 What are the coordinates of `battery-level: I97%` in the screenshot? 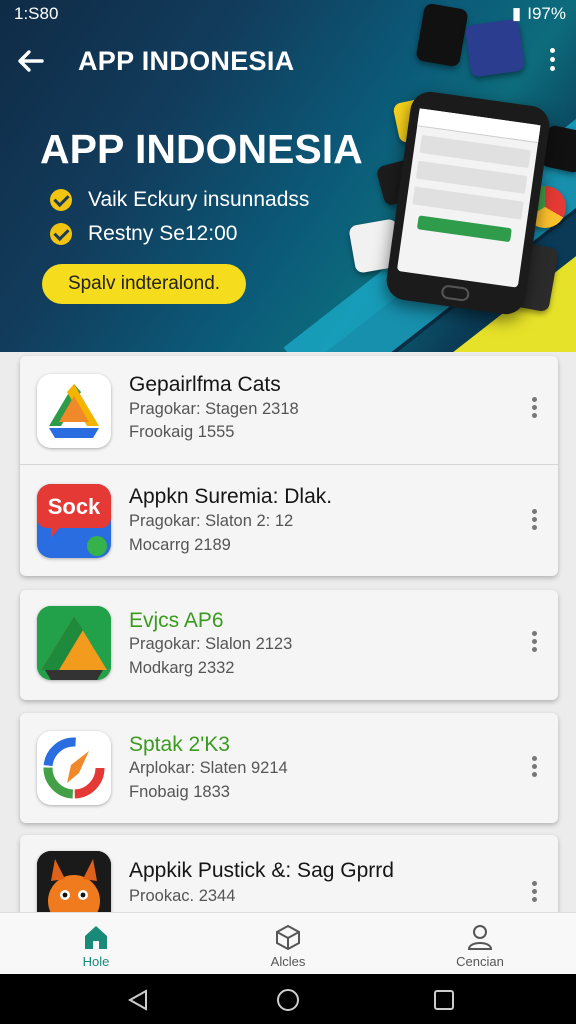 It's located at (546, 13).